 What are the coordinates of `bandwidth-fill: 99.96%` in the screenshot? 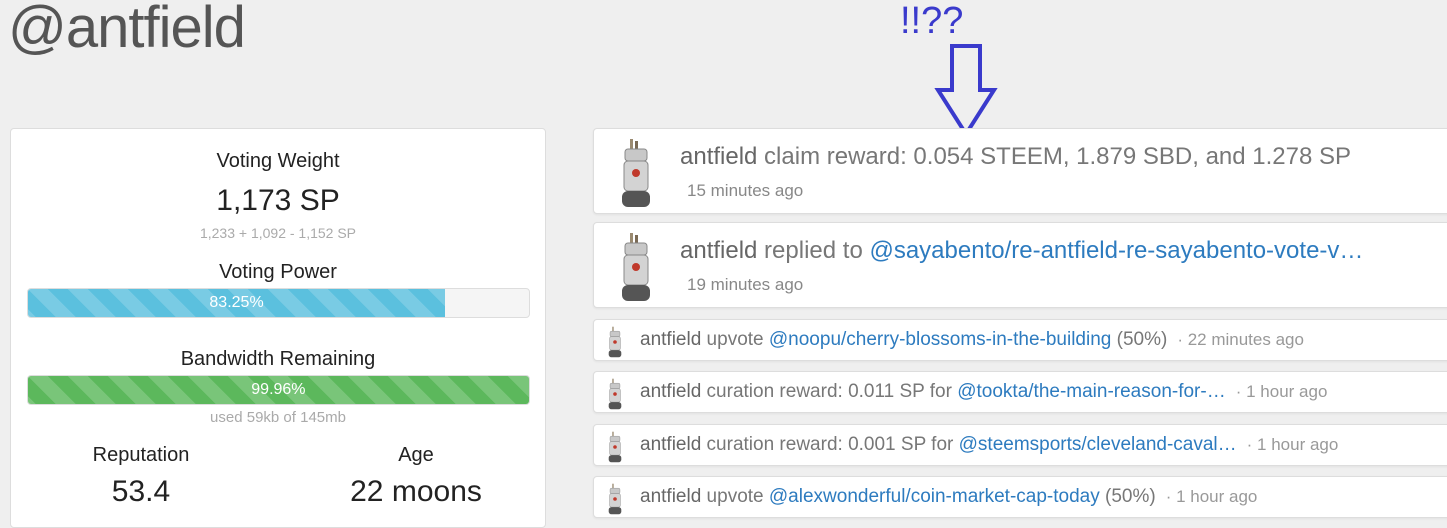 It's located at (278, 390).